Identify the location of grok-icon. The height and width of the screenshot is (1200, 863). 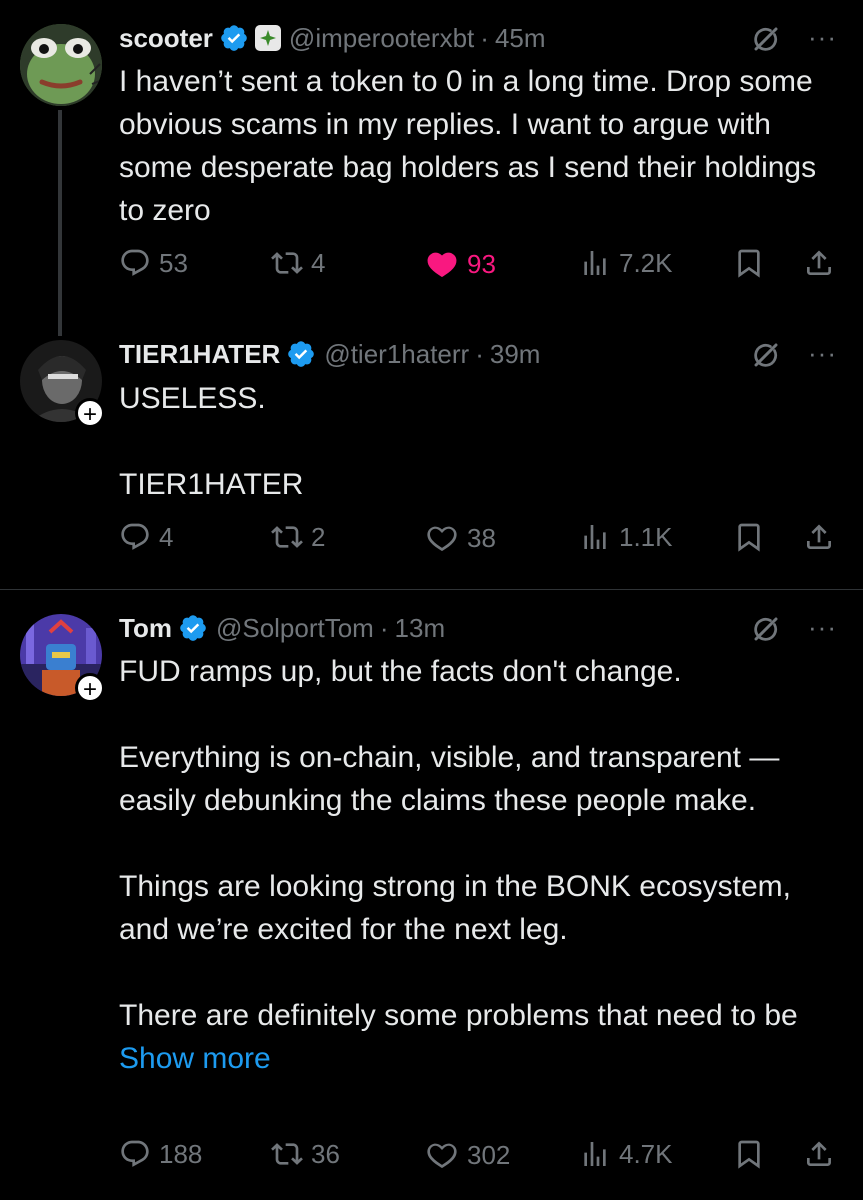
(766, 629).